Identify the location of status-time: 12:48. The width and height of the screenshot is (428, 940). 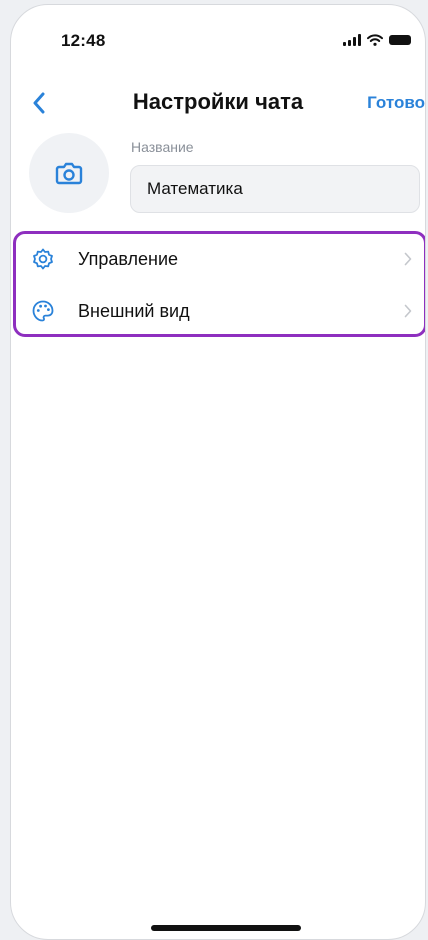
(83, 40).